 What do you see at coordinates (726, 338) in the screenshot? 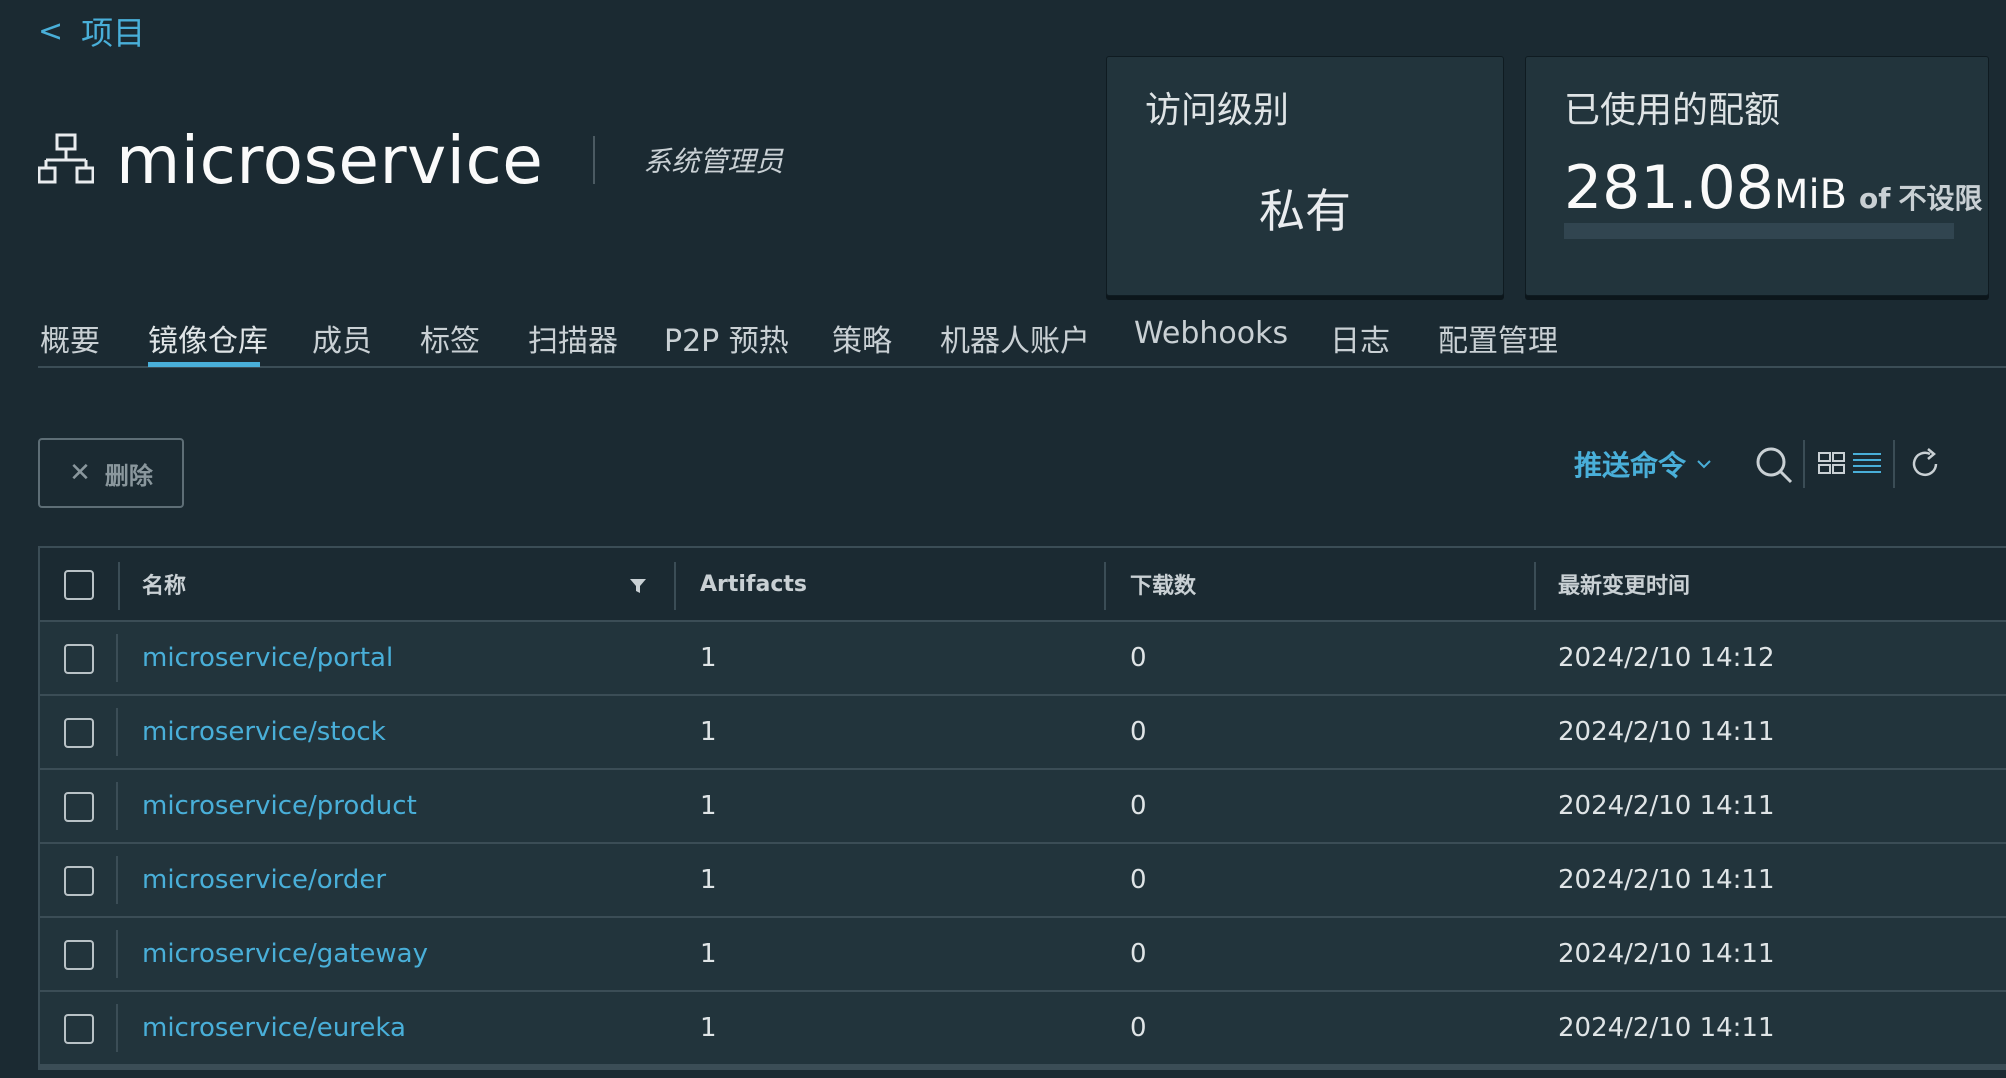
I see `tab-p2p-preheat: P2P 预热` at bounding box center [726, 338].